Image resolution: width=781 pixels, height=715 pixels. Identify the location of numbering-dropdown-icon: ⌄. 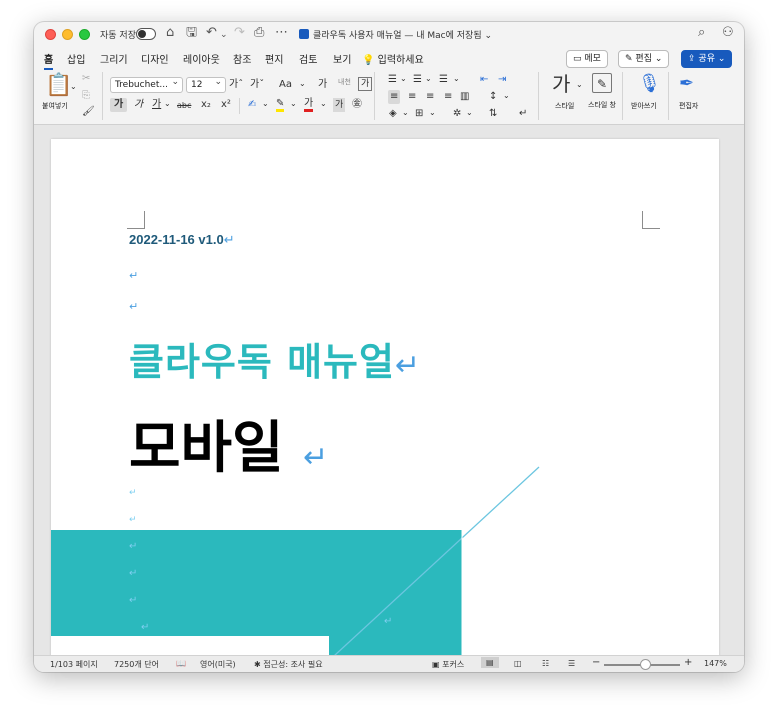
(428, 79).